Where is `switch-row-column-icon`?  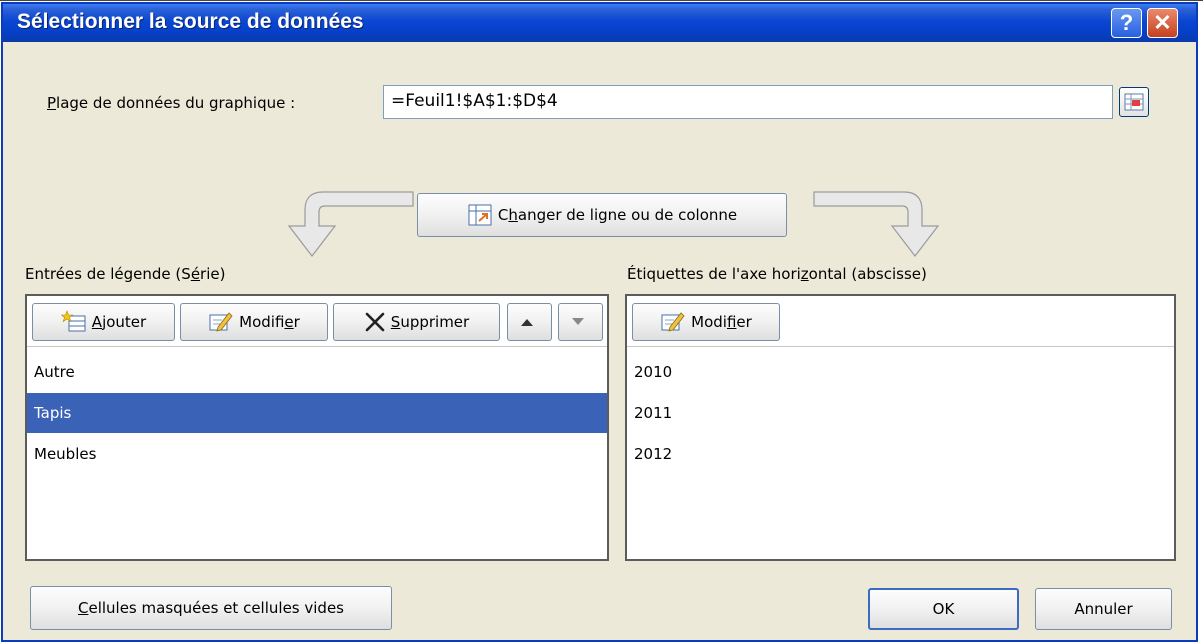
switch-row-column-icon is located at coordinates (480, 215).